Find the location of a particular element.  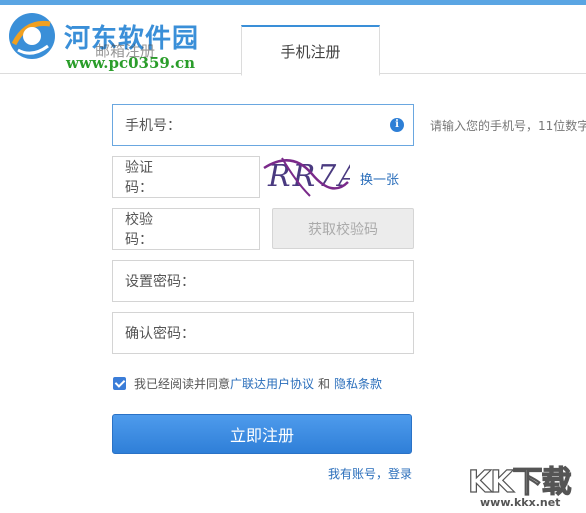

tab-phone-label: 手机注册 is located at coordinates (310, 51).